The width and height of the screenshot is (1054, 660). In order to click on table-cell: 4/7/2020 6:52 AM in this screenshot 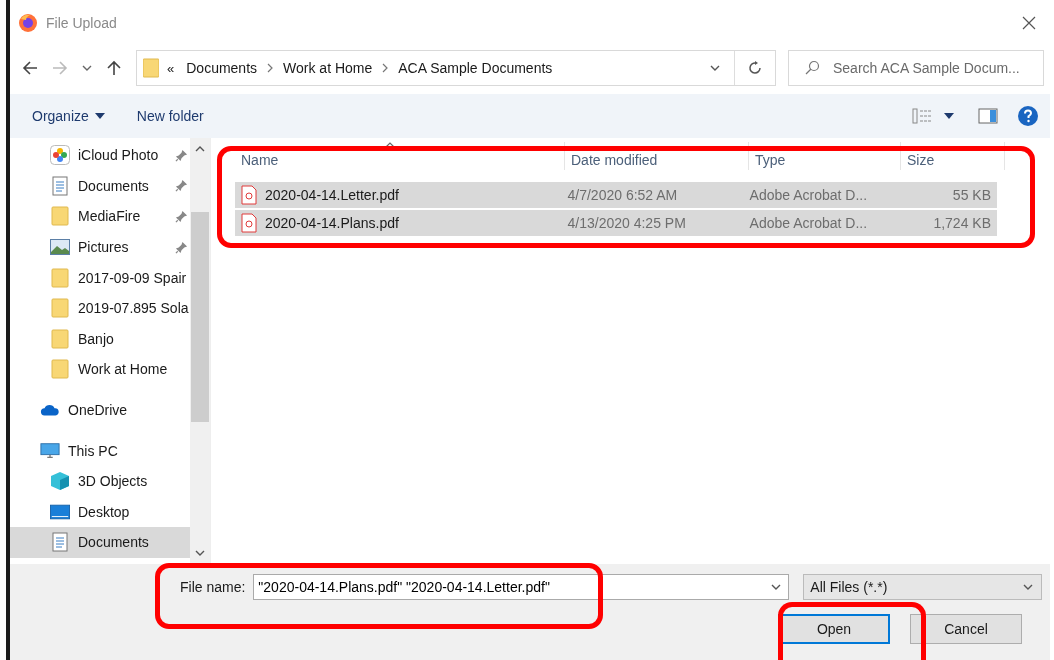, I will do `click(622, 195)`.